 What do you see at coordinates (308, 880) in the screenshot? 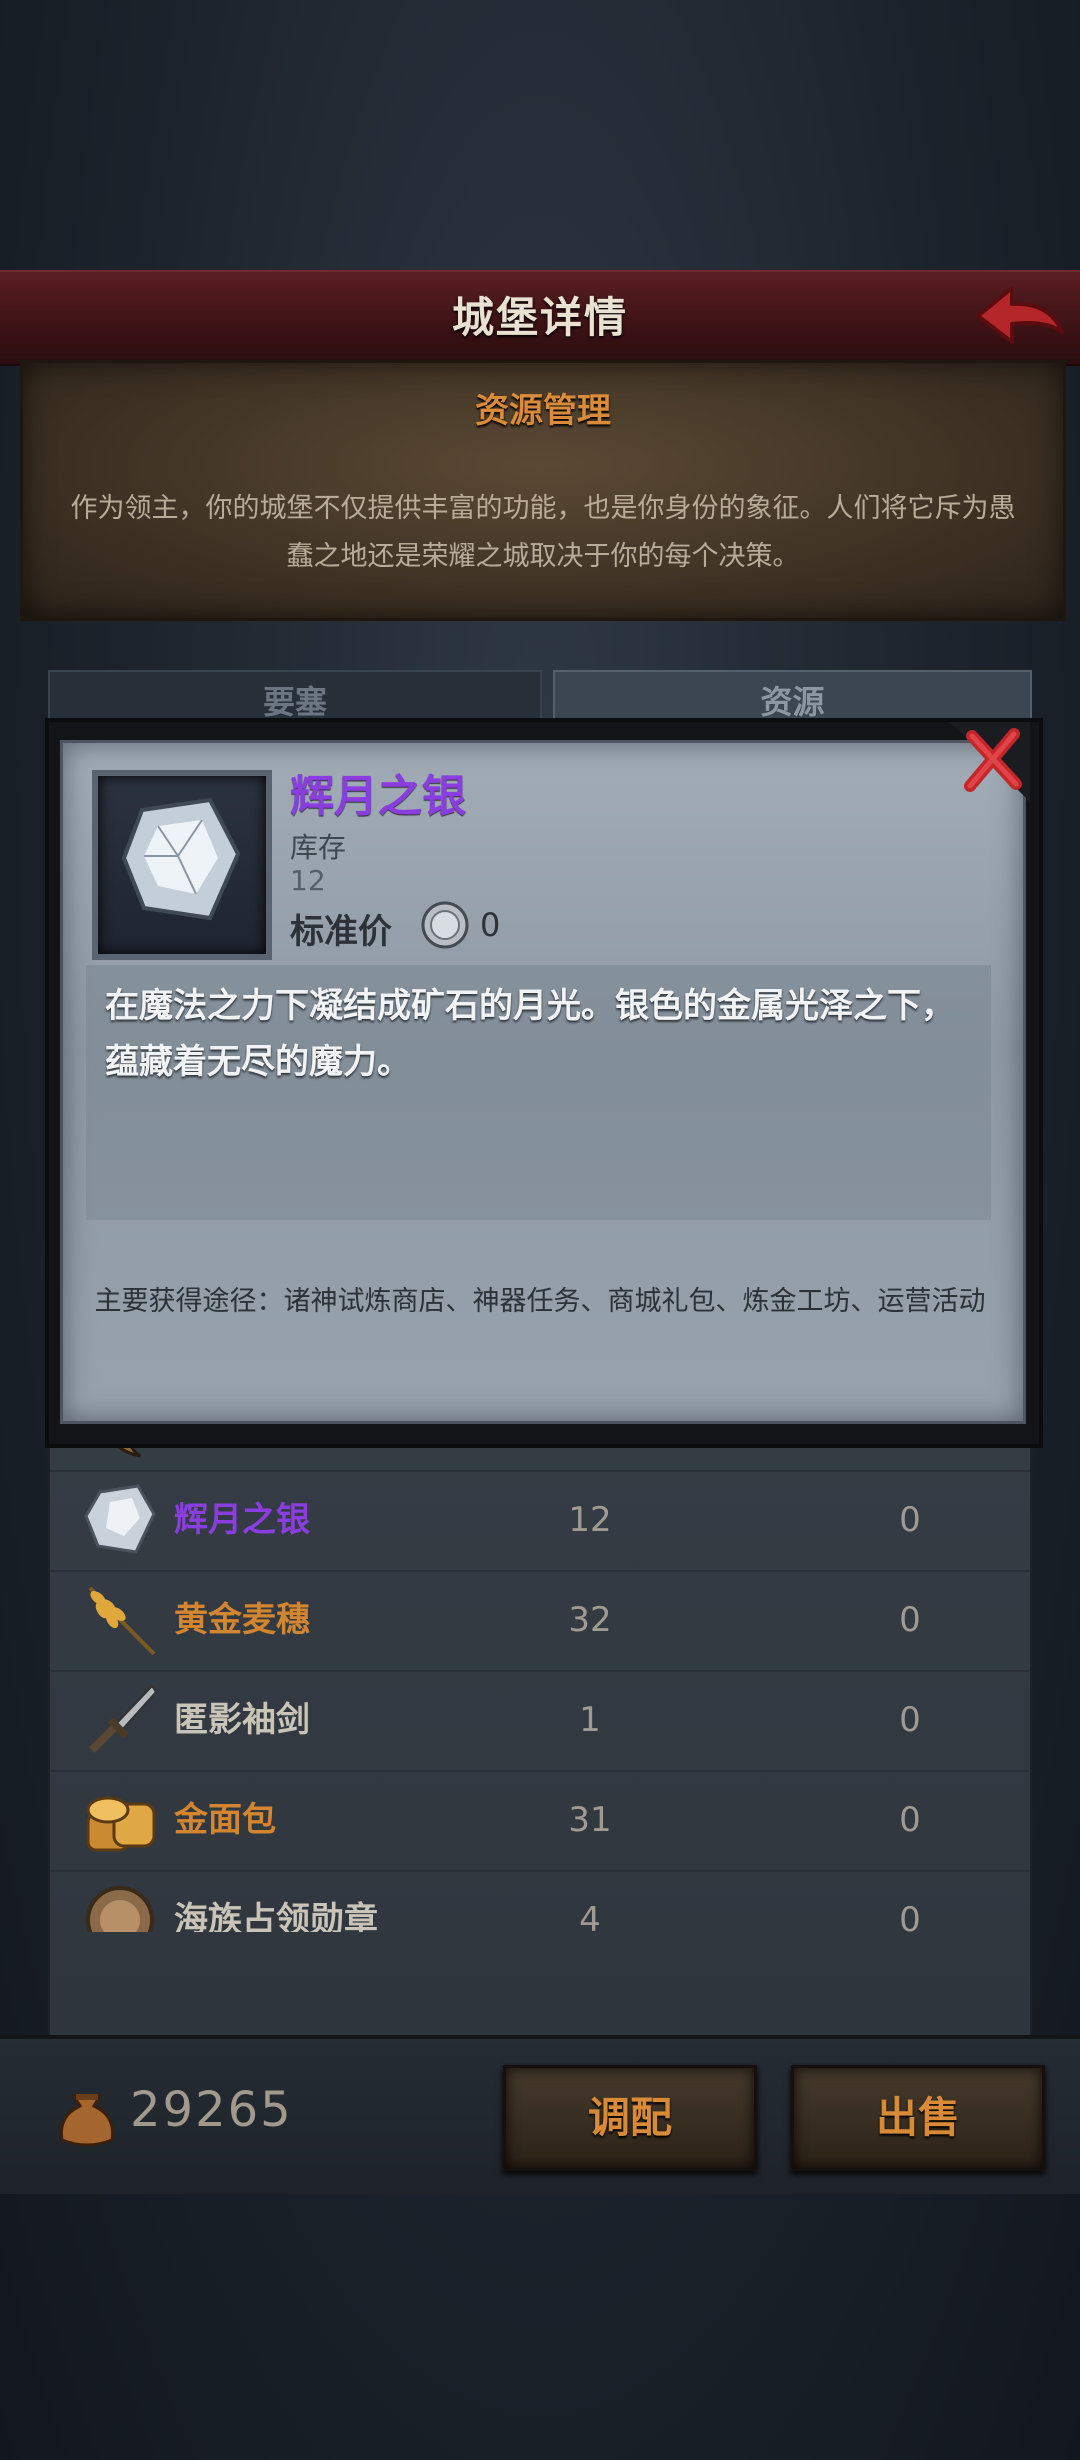
I see `stock-value: 12` at bounding box center [308, 880].